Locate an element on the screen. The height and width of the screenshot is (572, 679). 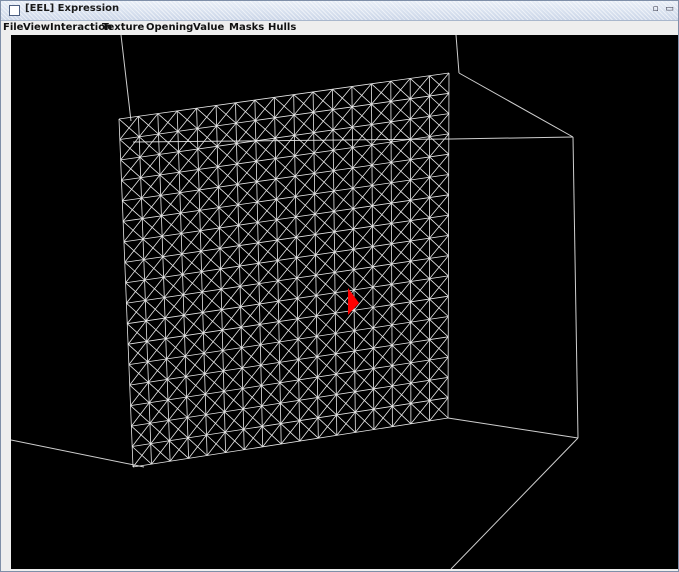
menu-opening: Opening is located at coordinates (169, 27).